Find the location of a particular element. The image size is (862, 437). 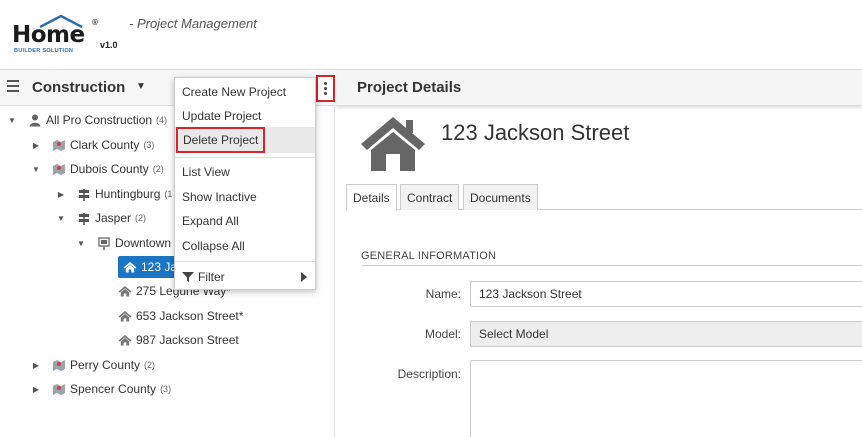

description-label: Description: is located at coordinates (429, 374).